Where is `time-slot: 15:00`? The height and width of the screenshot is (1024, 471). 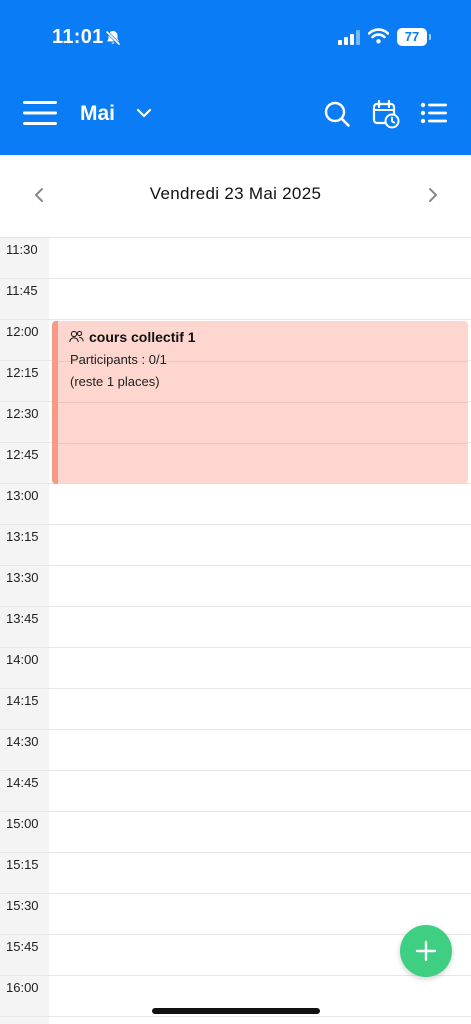 time-slot: 15:00 is located at coordinates (235, 831).